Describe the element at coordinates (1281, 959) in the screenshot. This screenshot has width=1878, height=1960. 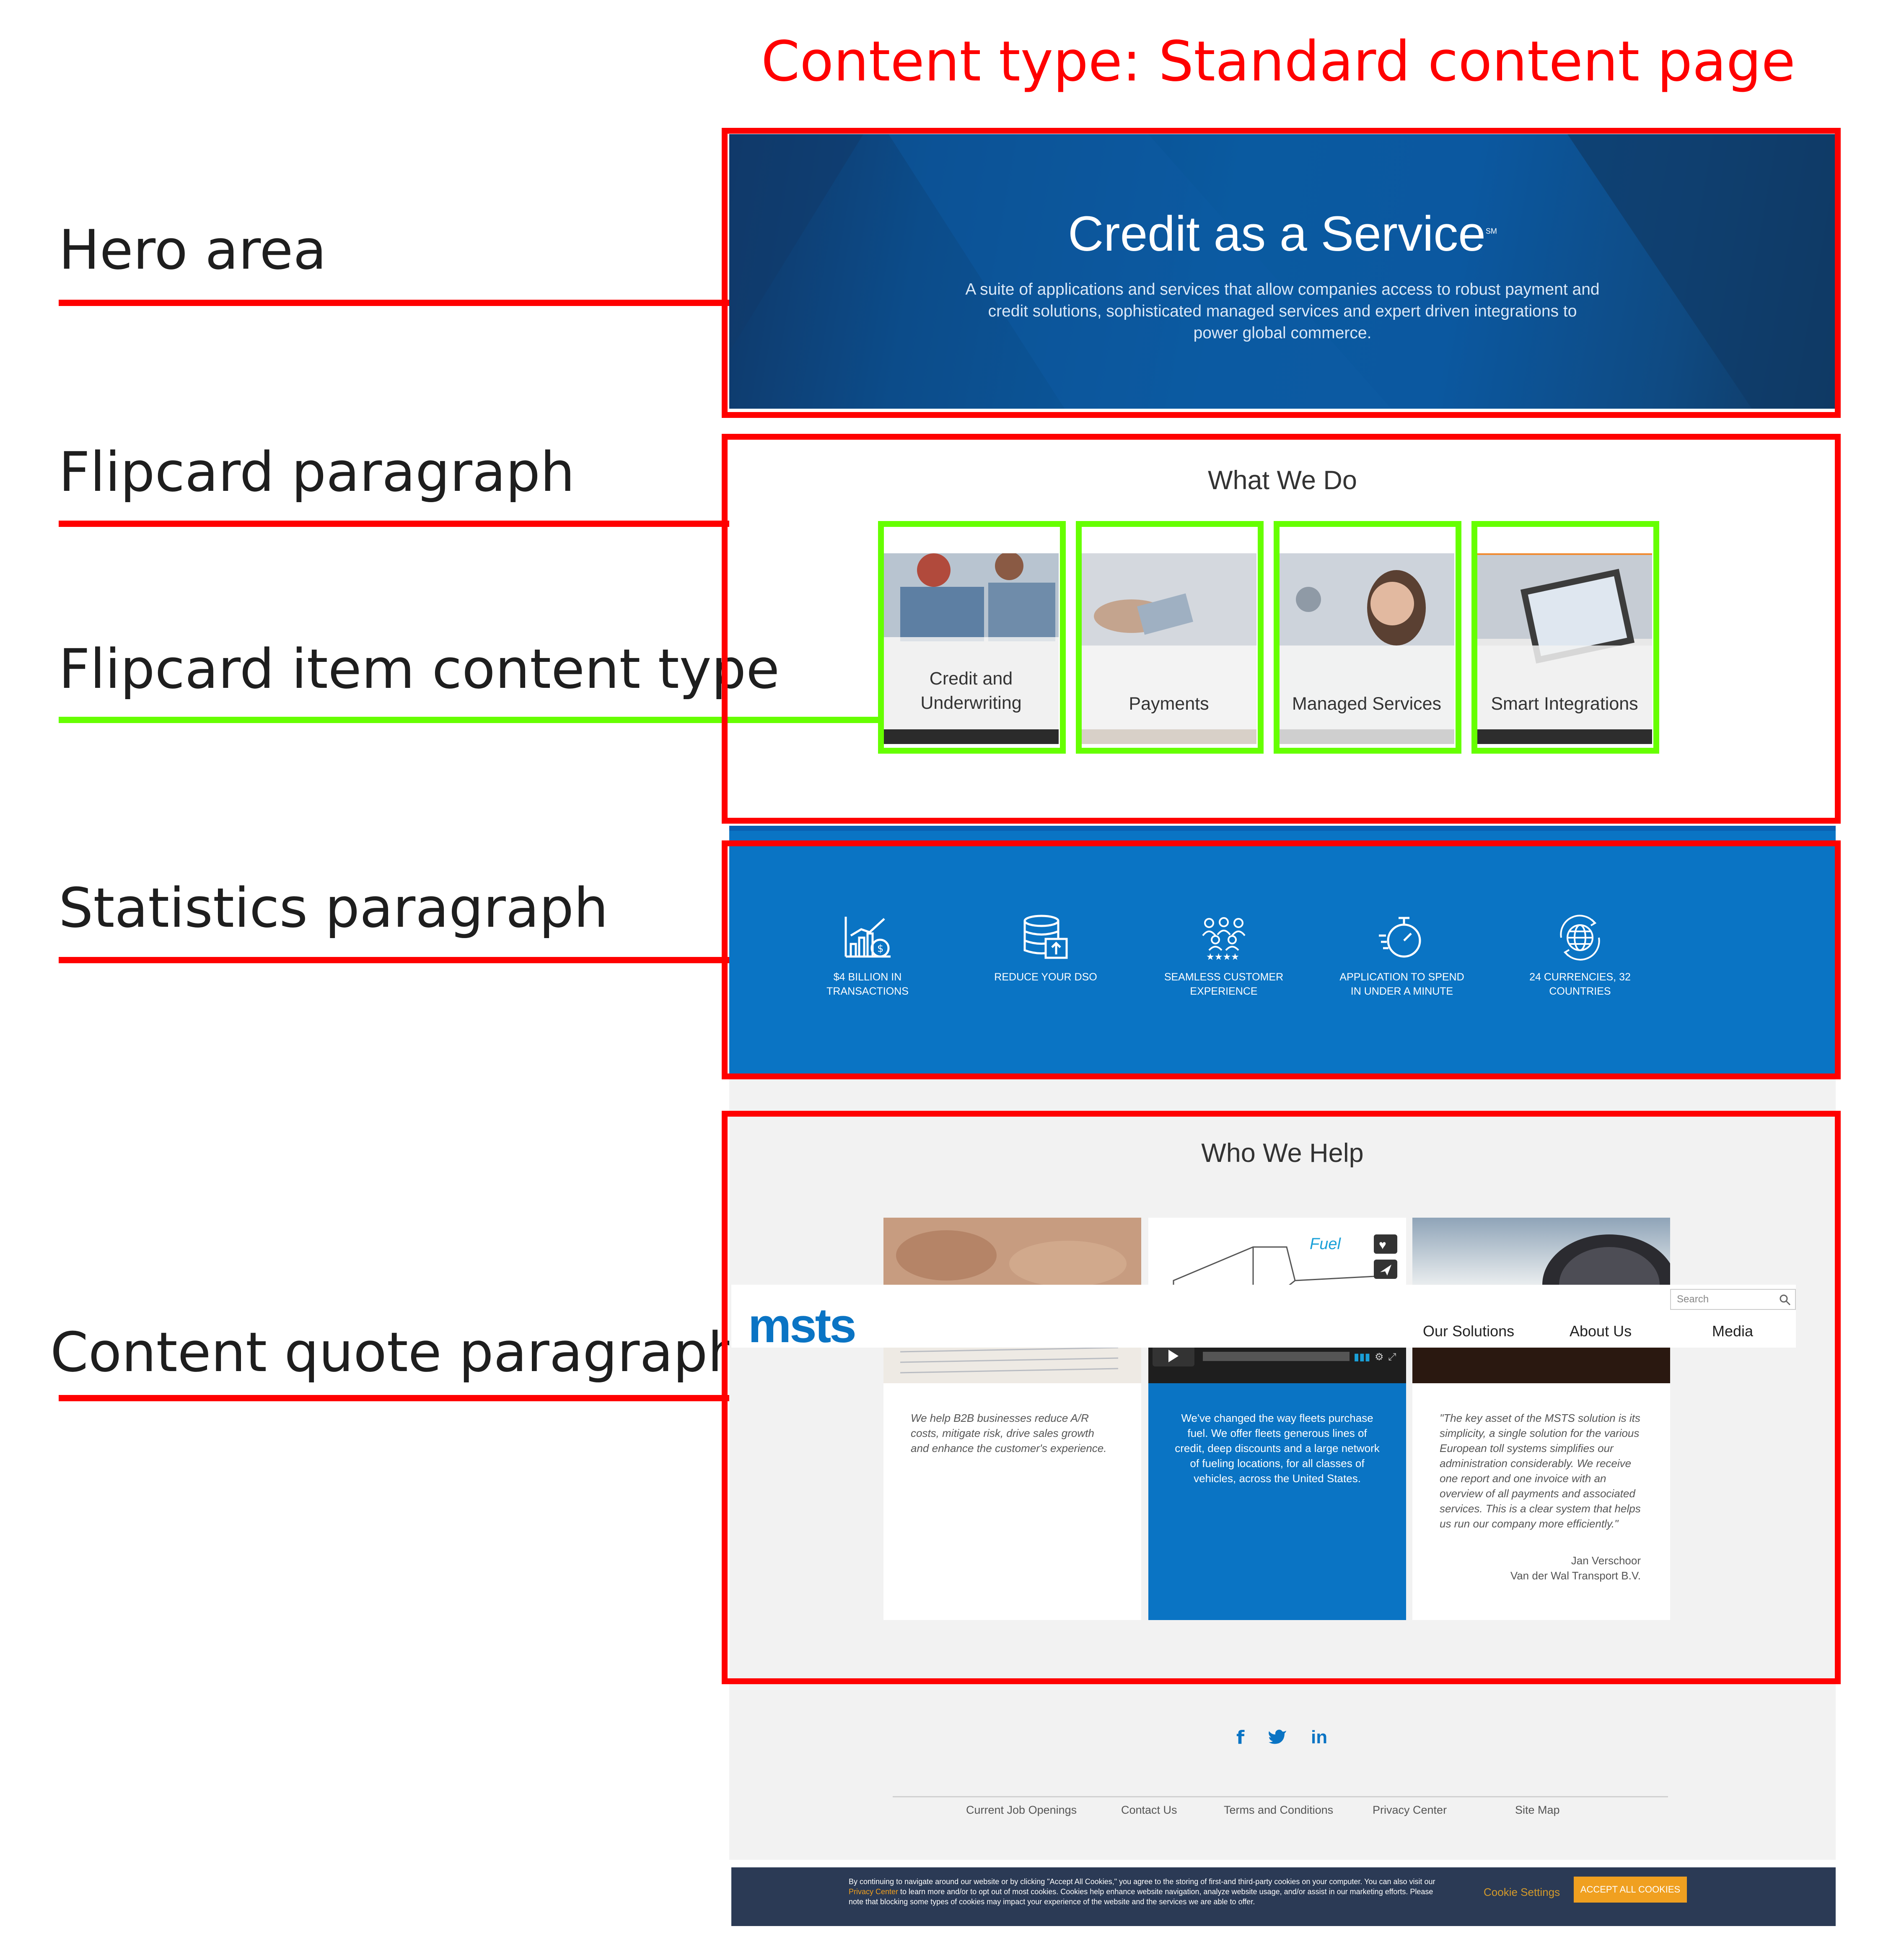
I see `statistics-region-outline` at that location.